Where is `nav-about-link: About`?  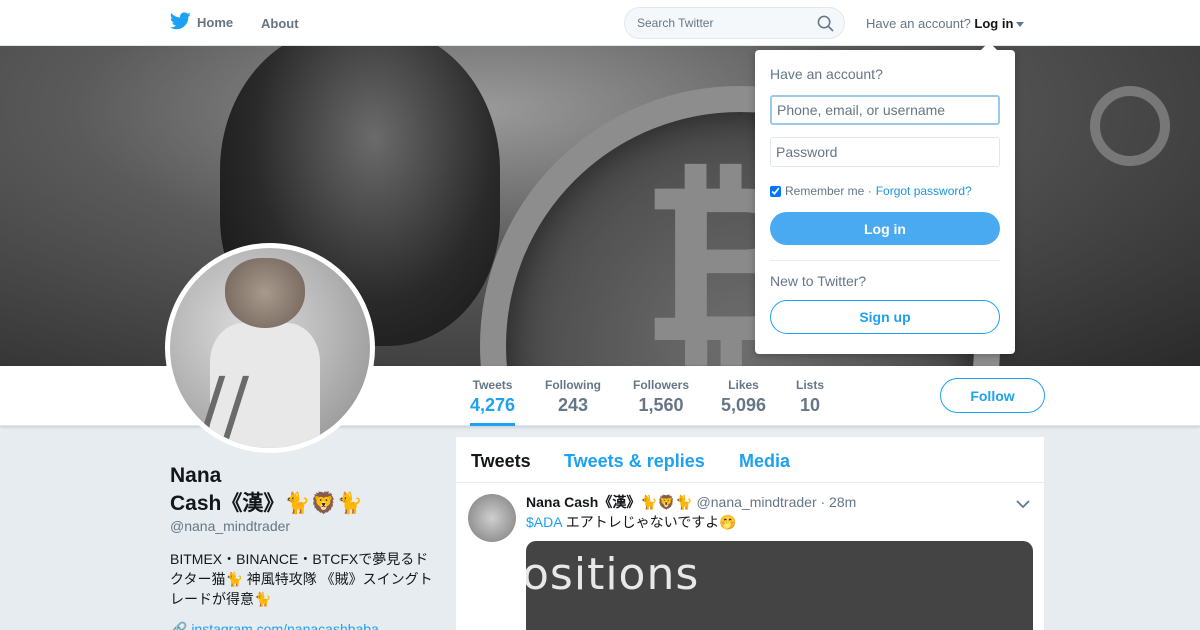
nav-about-link: About is located at coordinates (280, 23).